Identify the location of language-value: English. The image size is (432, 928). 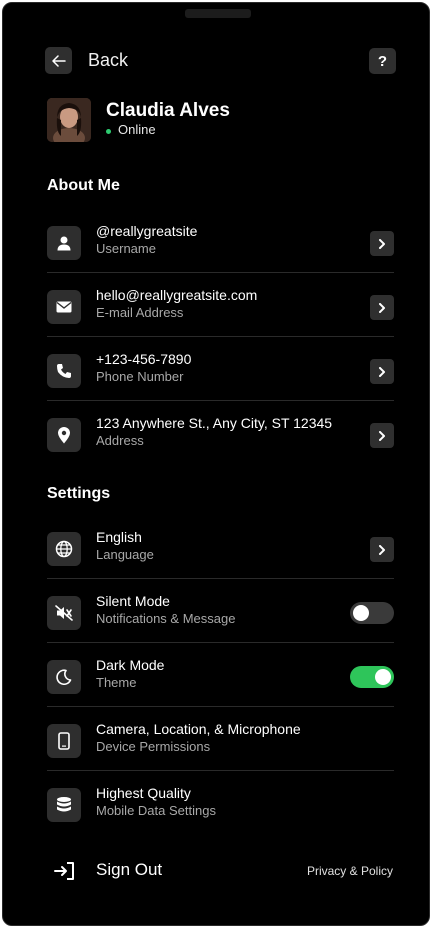
(119, 537).